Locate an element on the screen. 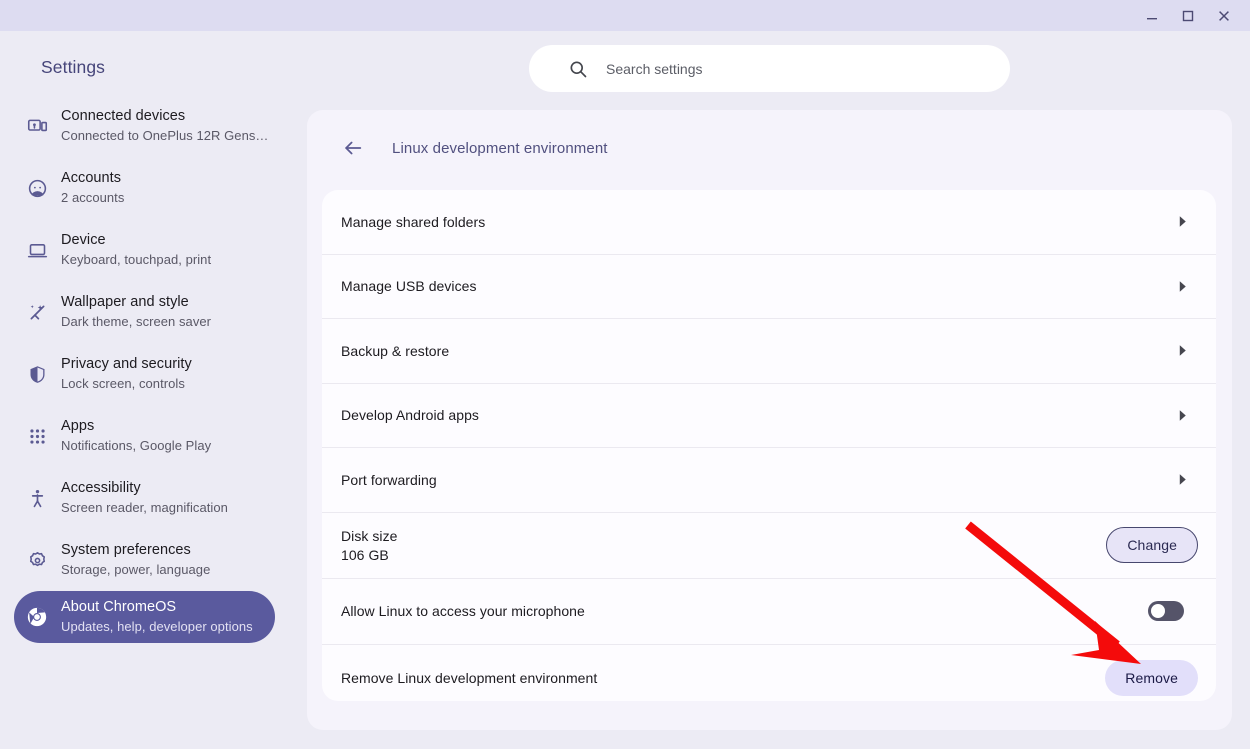  account-icon is located at coordinates (37, 188).